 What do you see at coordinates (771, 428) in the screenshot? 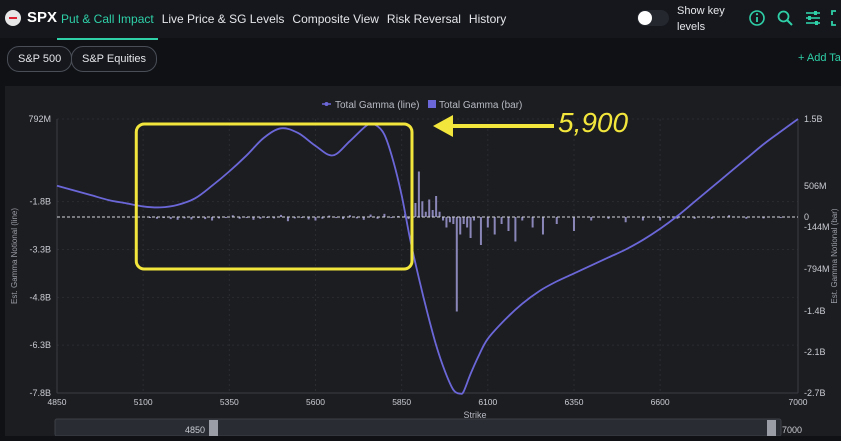
I see `range-end-handle` at bounding box center [771, 428].